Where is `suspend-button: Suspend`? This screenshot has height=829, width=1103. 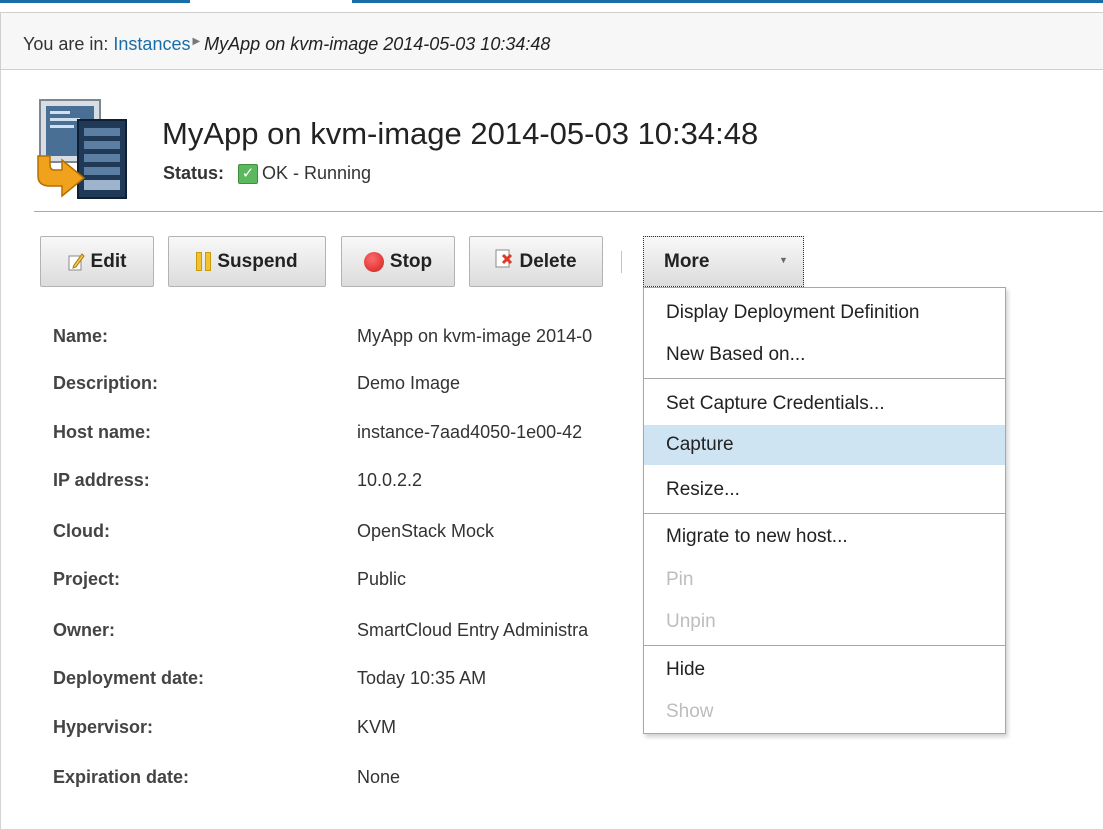
suspend-button: Suspend is located at coordinates (247, 261).